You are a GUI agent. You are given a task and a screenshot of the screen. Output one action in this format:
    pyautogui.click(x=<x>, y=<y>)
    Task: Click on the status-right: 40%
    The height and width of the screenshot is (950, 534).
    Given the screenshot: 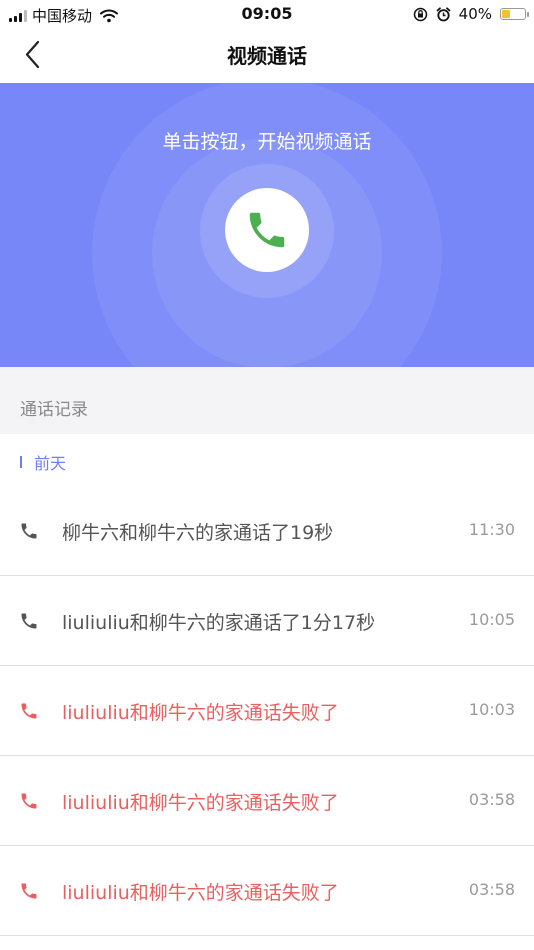 What is the action you would take?
    pyautogui.click(x=471, y=14)
    